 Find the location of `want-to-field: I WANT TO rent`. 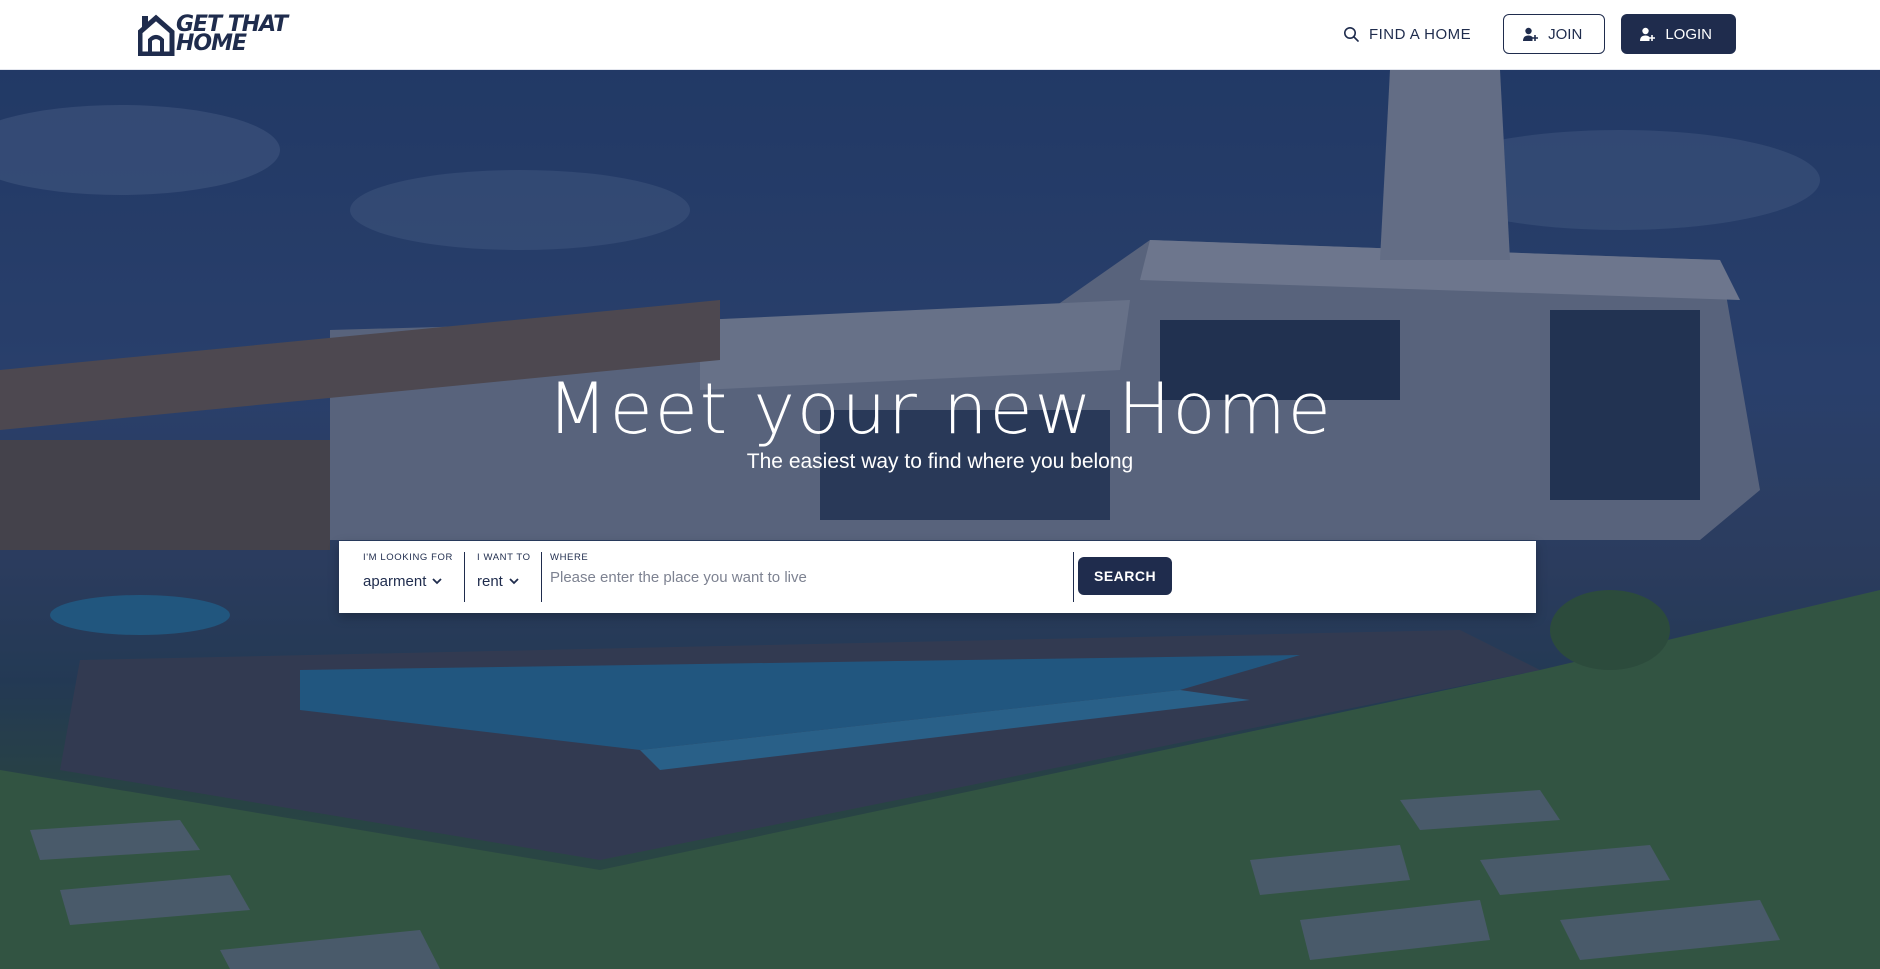

want-to-field: I WANT TO rent is located at coordinates (503, 577).